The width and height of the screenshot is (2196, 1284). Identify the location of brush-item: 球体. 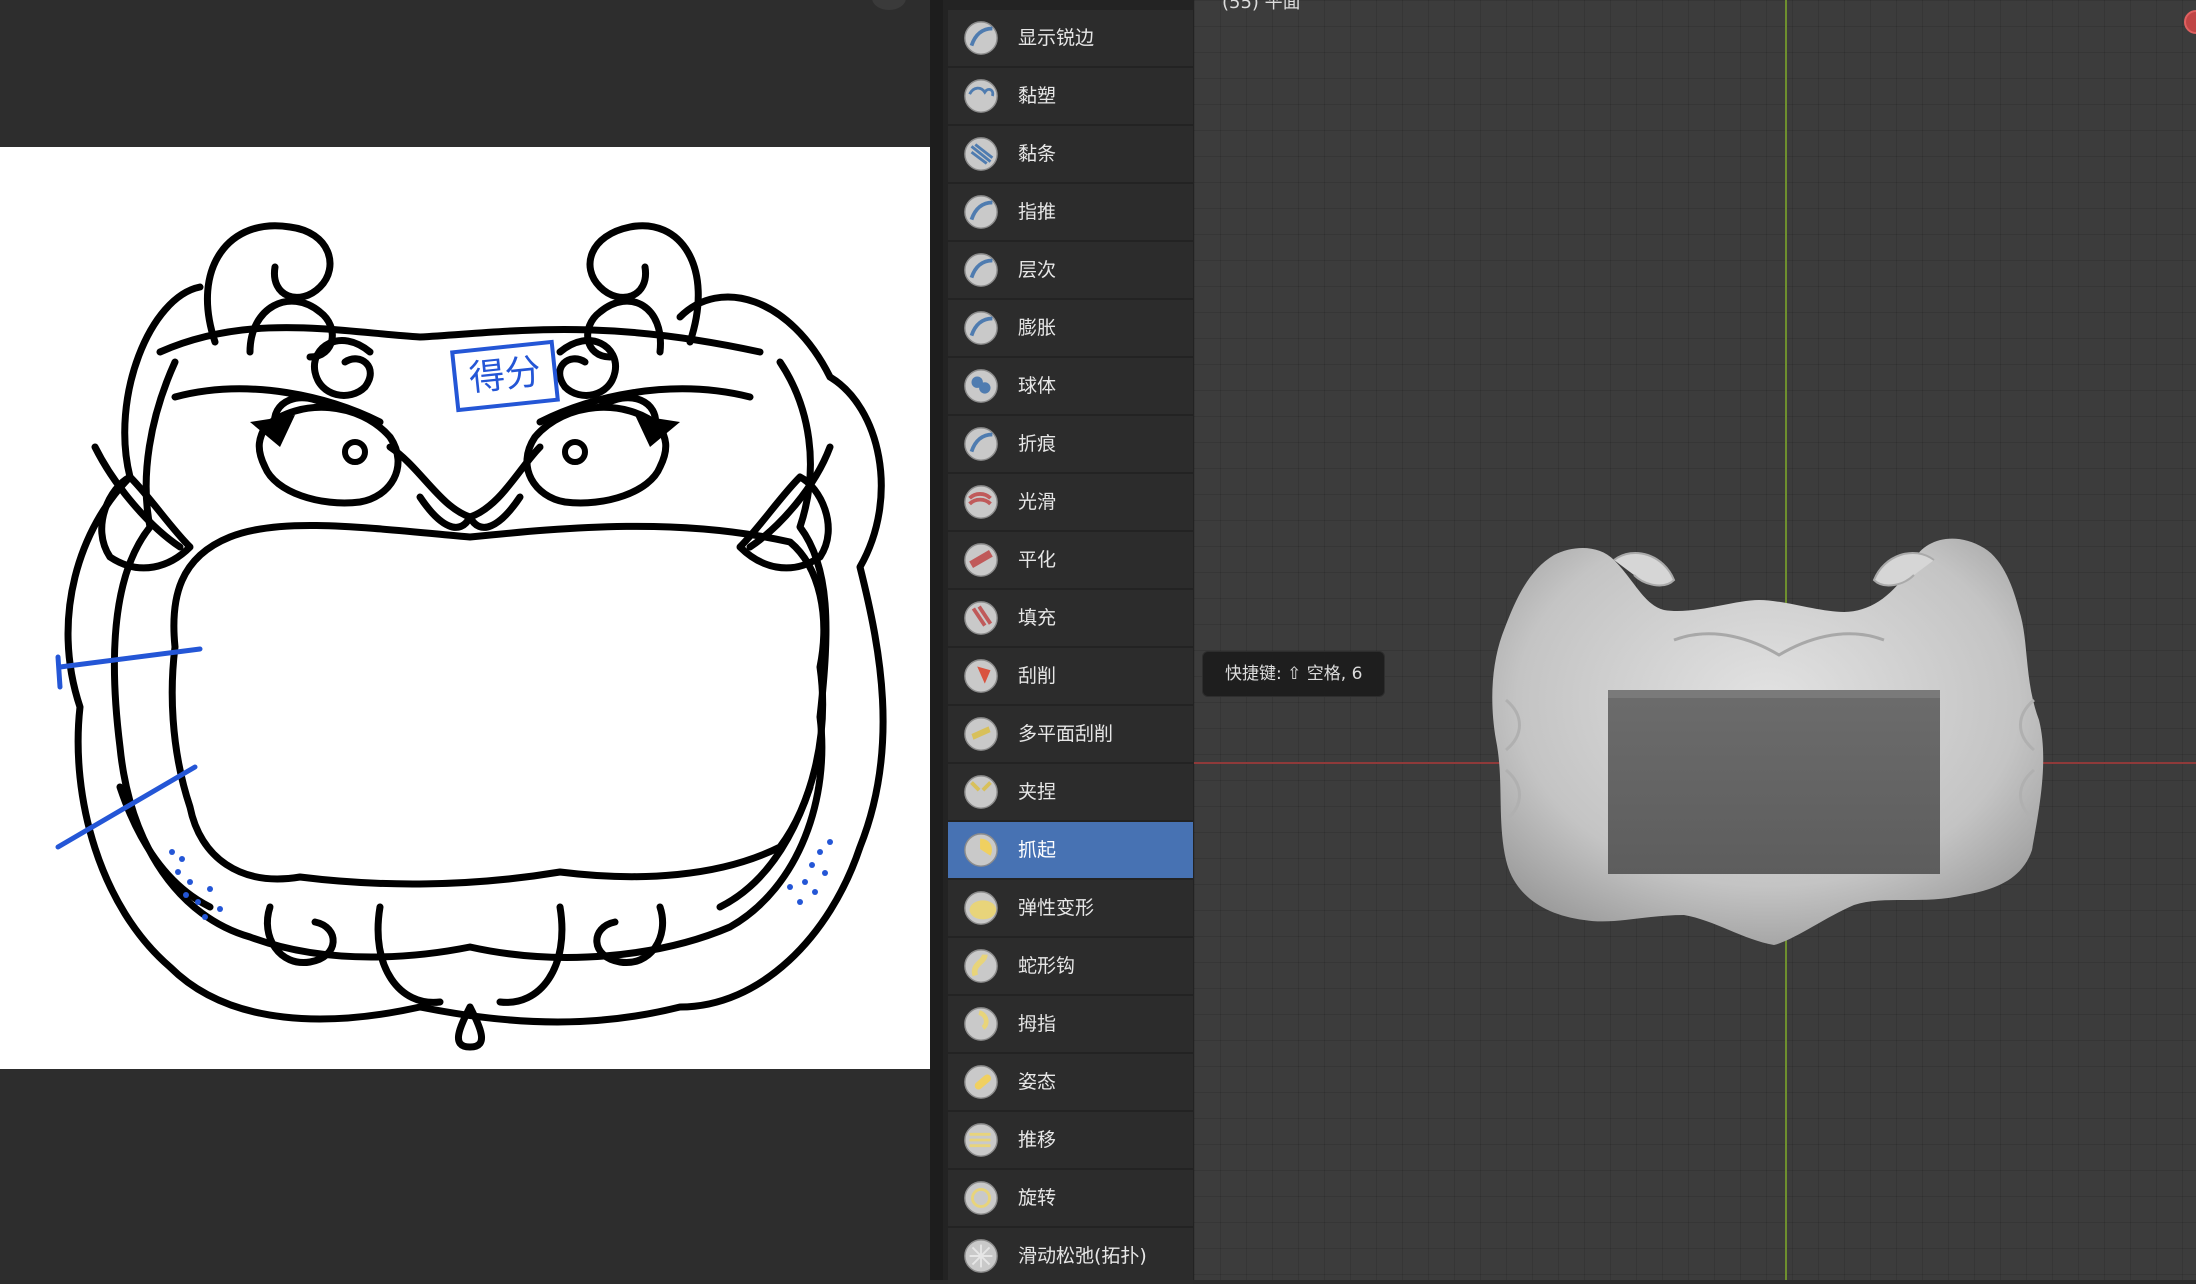
(1070, 386).